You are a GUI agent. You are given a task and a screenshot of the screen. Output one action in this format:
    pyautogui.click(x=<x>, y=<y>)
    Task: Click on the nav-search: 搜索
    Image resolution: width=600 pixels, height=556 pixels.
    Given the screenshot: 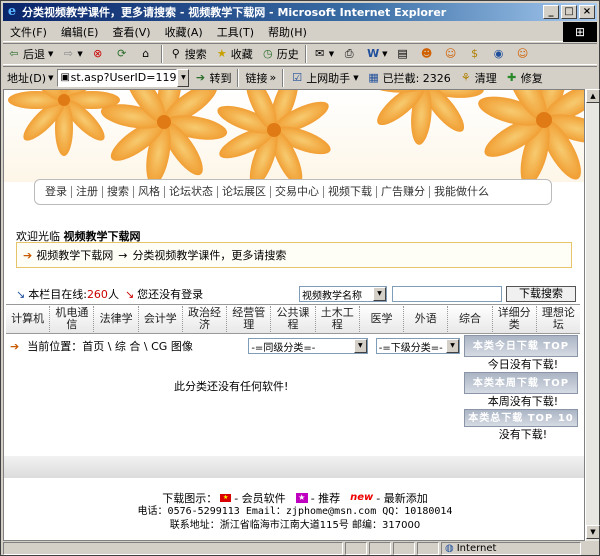 What is the action you would take?
    pyautogui.click(x=118, y=192)
    